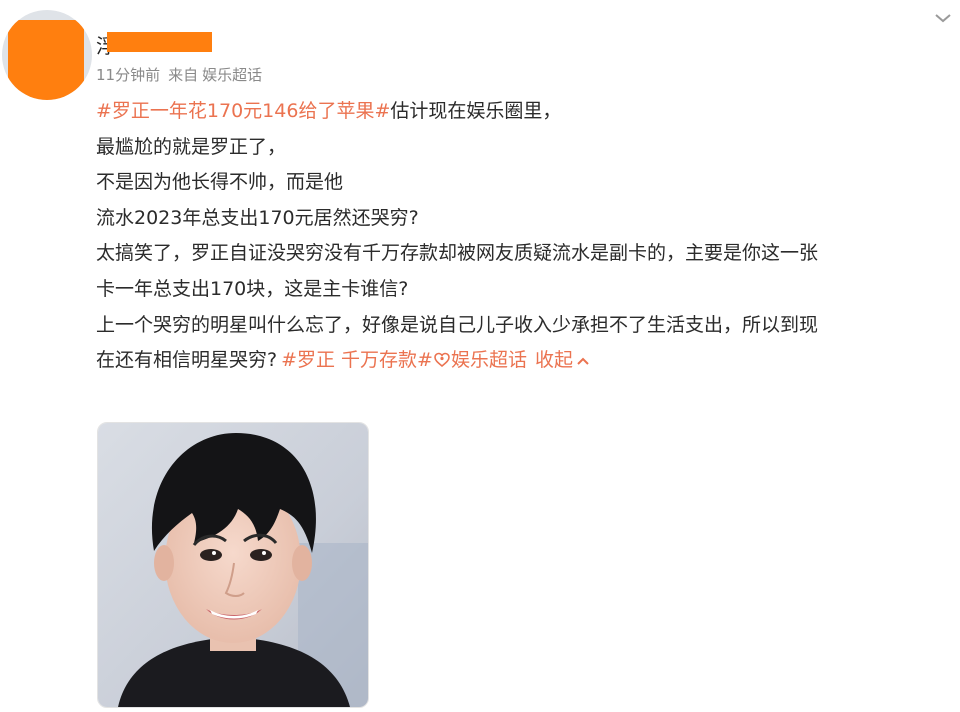  I want to click on post-line: 在还有相信明星哭穷? #罗正 千万存款# 娱乐超话 收起, so click(524, 361).